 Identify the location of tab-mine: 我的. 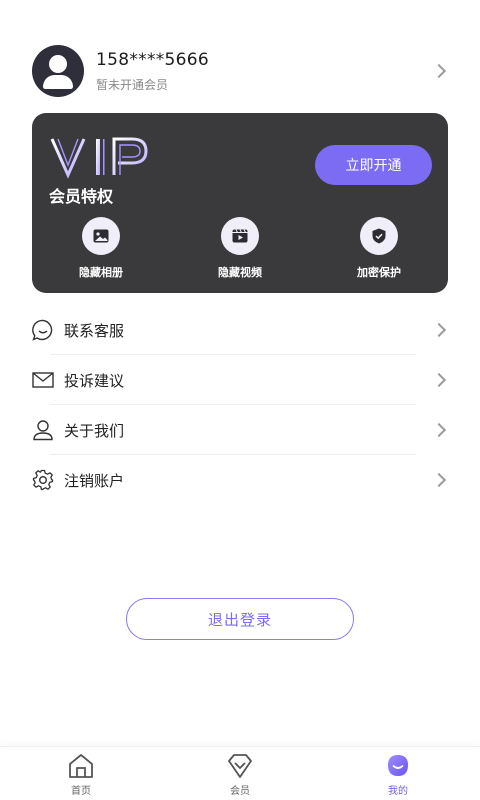
(398, 775).